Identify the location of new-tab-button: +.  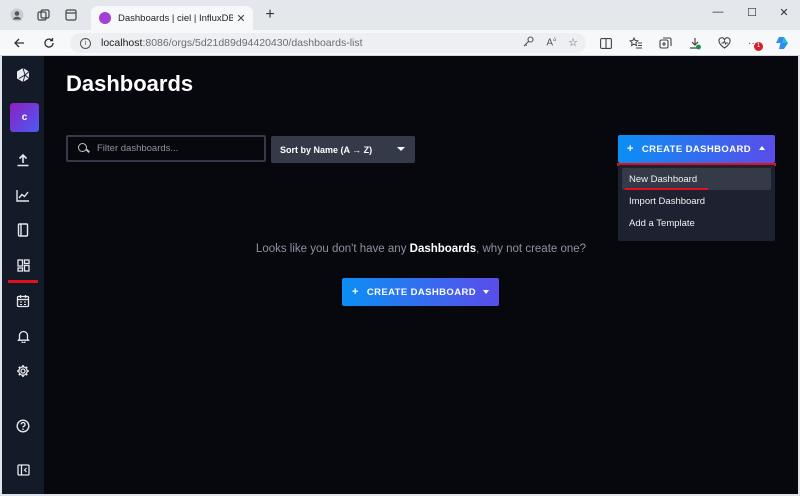
(270, 15).